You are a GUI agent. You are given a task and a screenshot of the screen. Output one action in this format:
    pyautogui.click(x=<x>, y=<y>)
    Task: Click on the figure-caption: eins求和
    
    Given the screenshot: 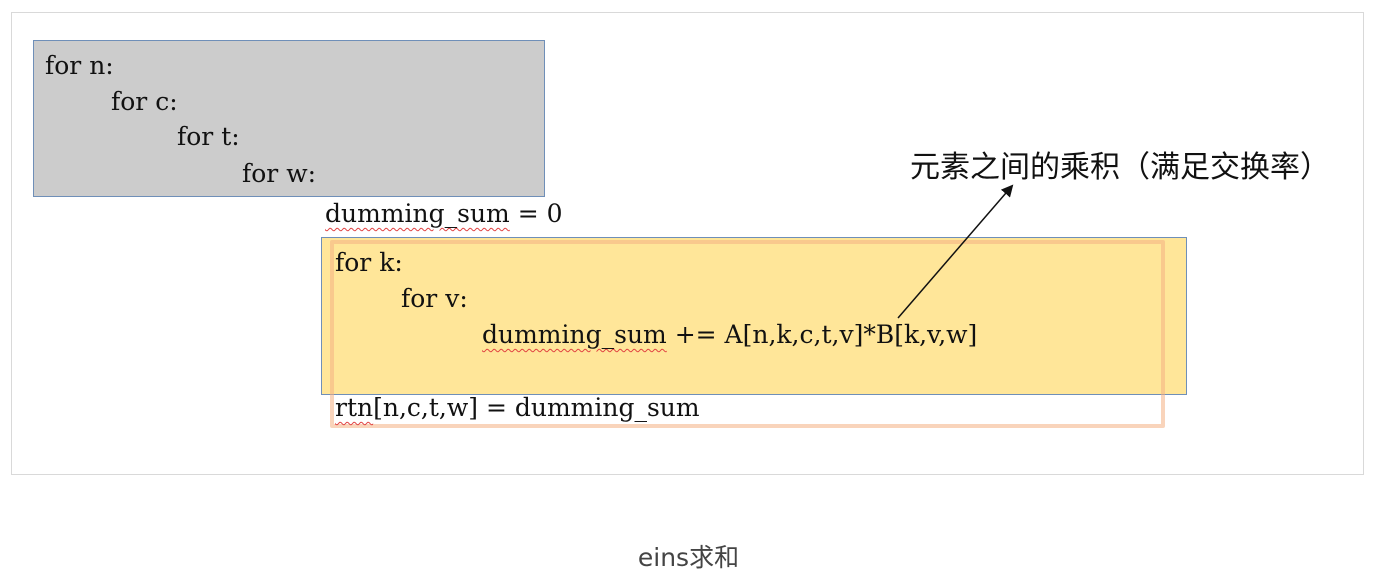 What is the action you would take?
    pyautogui.click(x=688, y=557)
    